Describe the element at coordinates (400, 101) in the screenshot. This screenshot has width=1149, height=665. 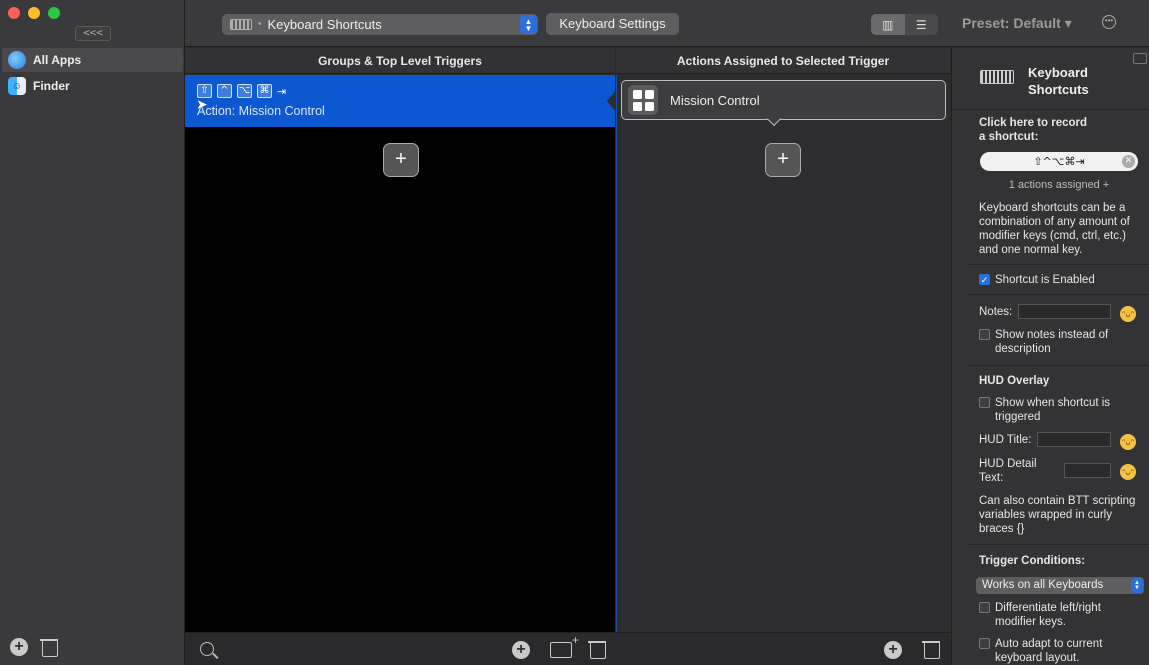
I see `trigger-row: ⇧ ^ ⌥ ⌘ ⇥ Action: Mission Control ➤` at that location.